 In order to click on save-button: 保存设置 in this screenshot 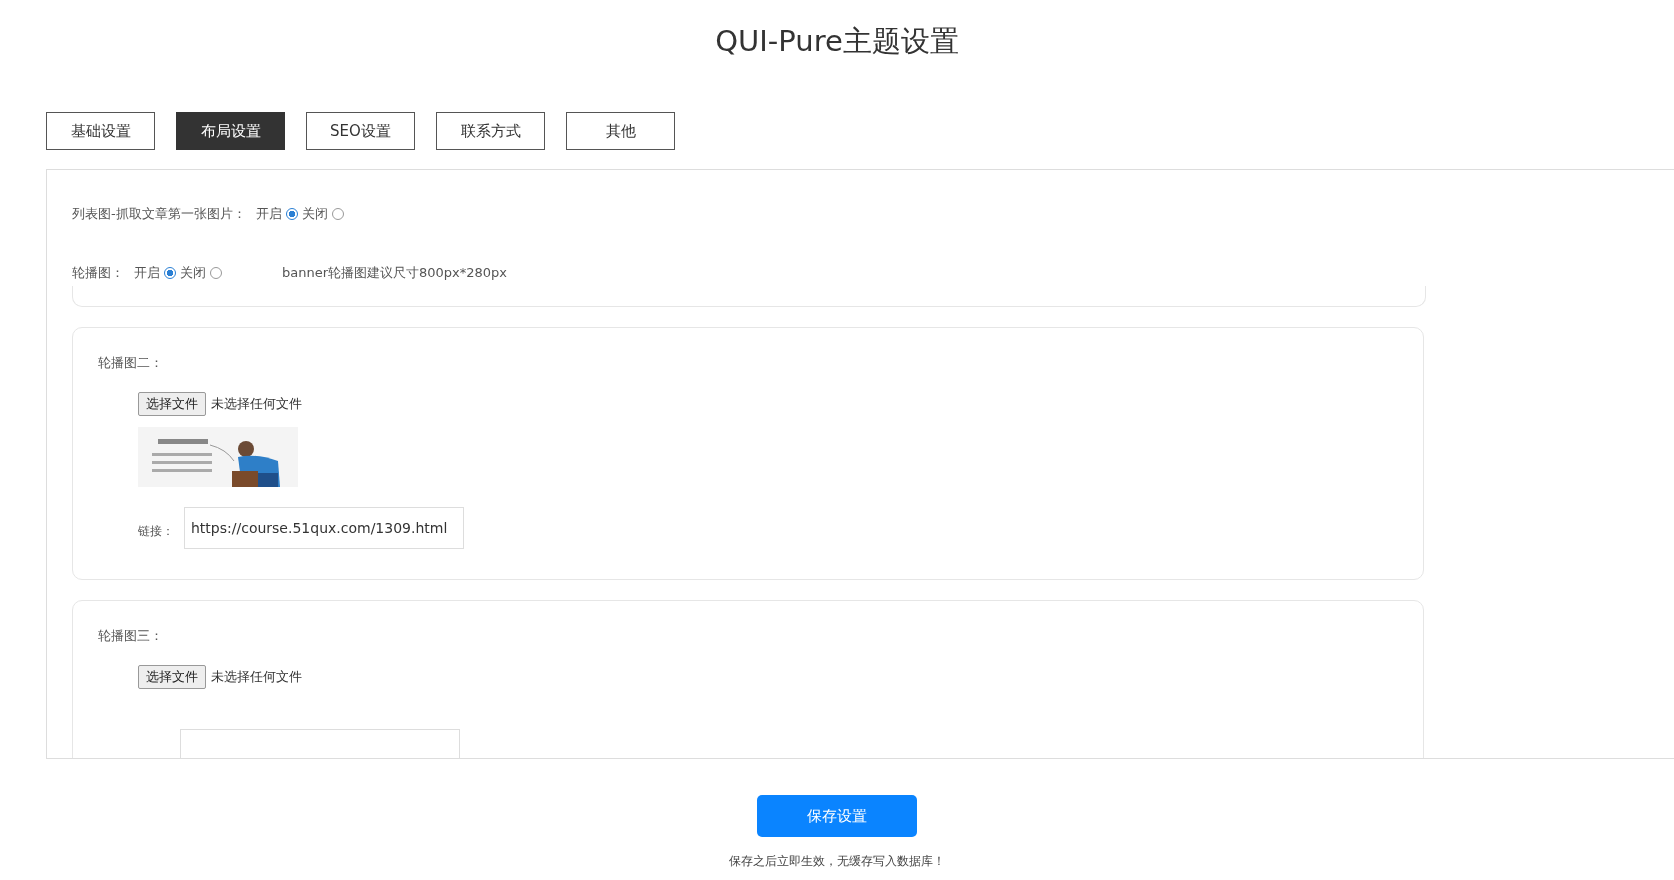, I will do `click(837, 816)`.